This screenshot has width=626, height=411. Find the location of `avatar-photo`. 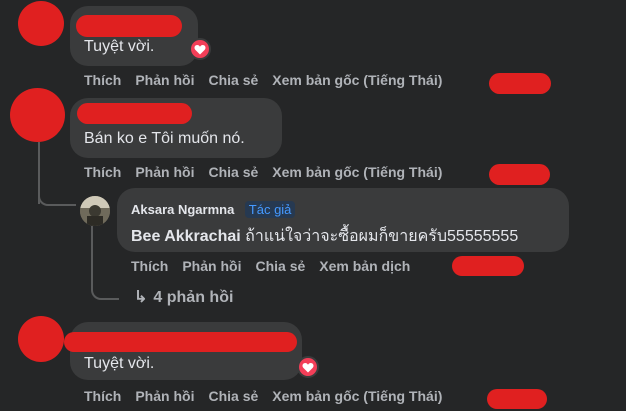

avatar-photo is located at coordinates (95, 211).